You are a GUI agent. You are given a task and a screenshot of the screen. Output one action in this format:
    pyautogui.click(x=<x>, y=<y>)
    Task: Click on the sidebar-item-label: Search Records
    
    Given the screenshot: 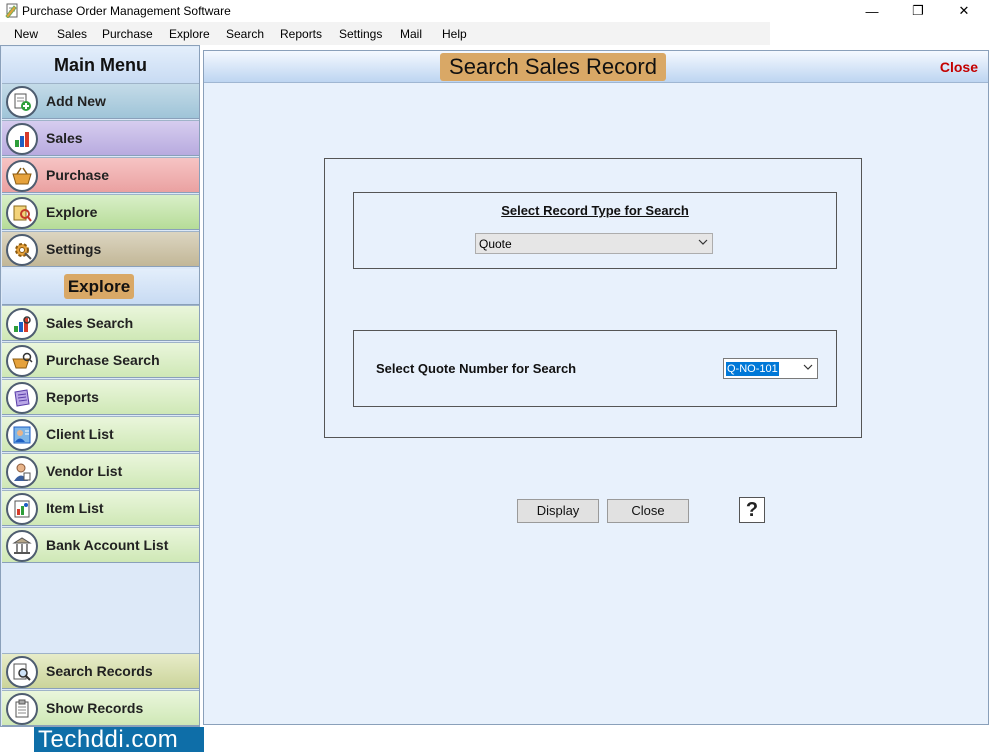 What is the action you would take?
    pyautogui.click(x=99, y=671)
    